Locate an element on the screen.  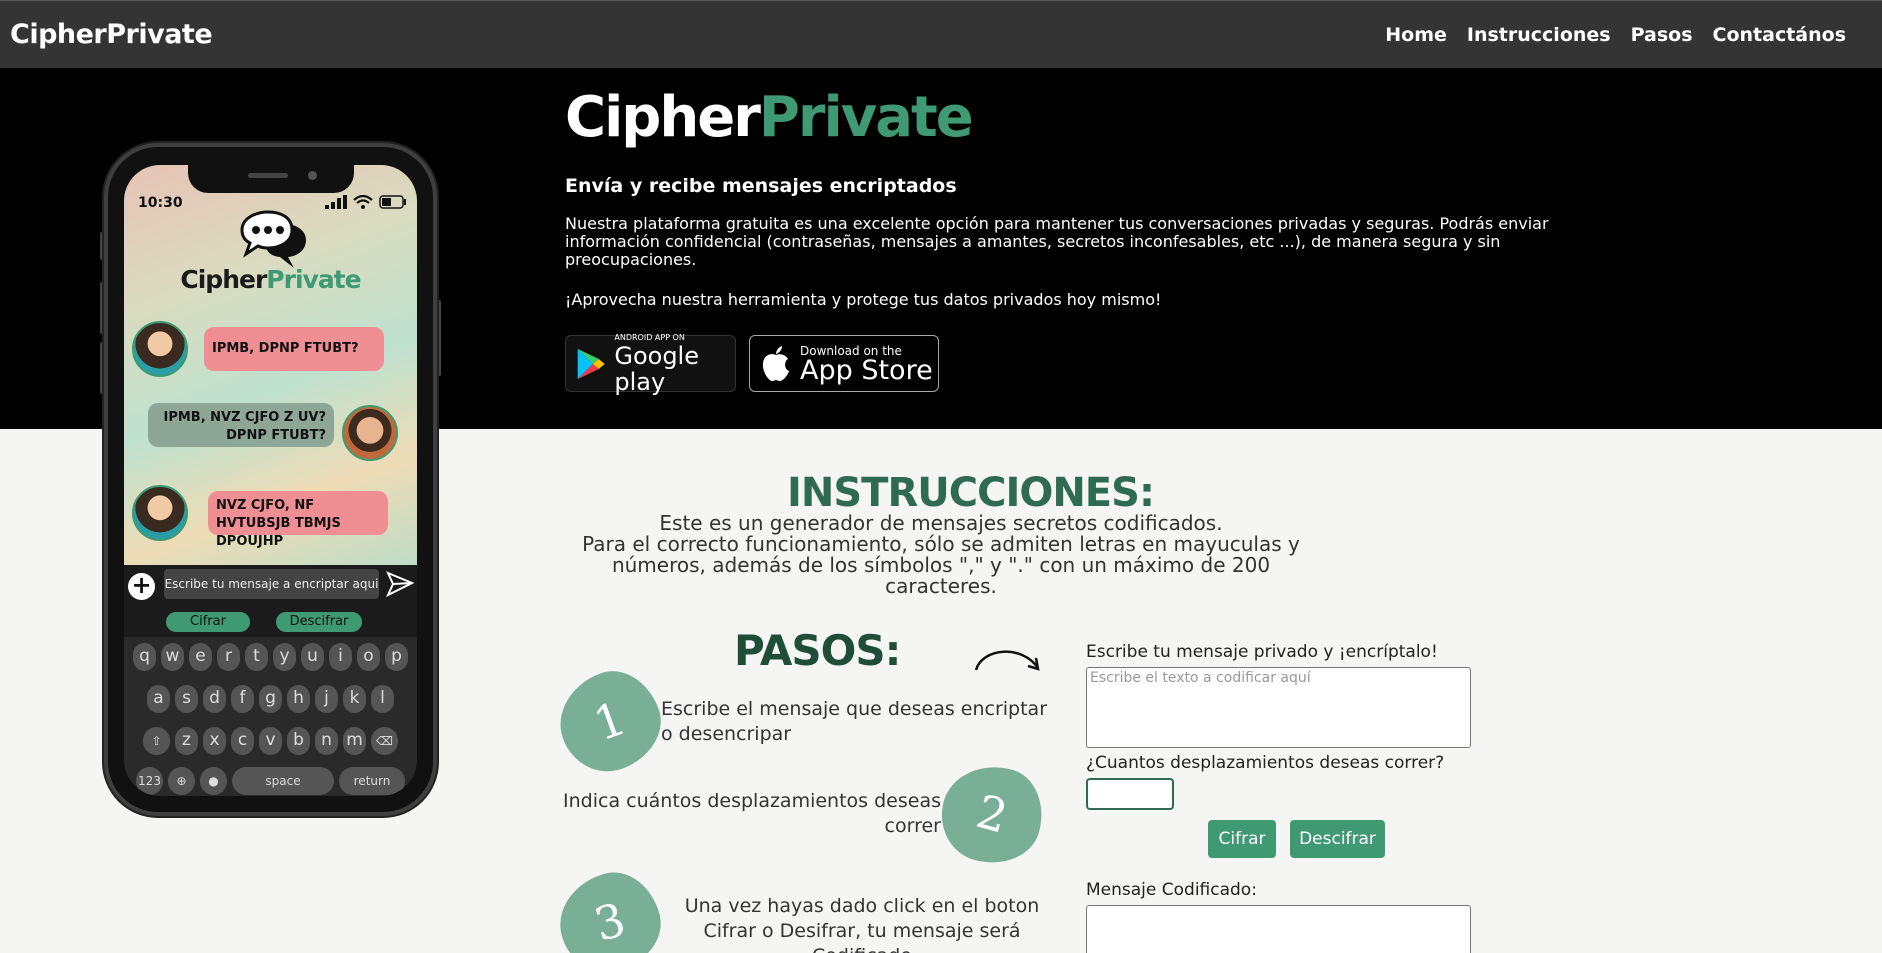
plus-icon: + is located at coordinates (141, 586).